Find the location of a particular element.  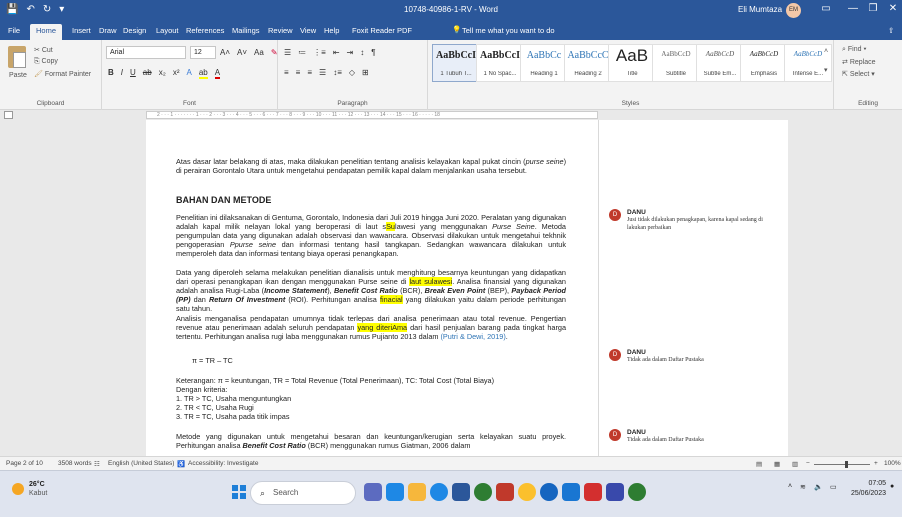

style-subtitle: AaBbCcD Subtitle is located at coordinates (676, 63).